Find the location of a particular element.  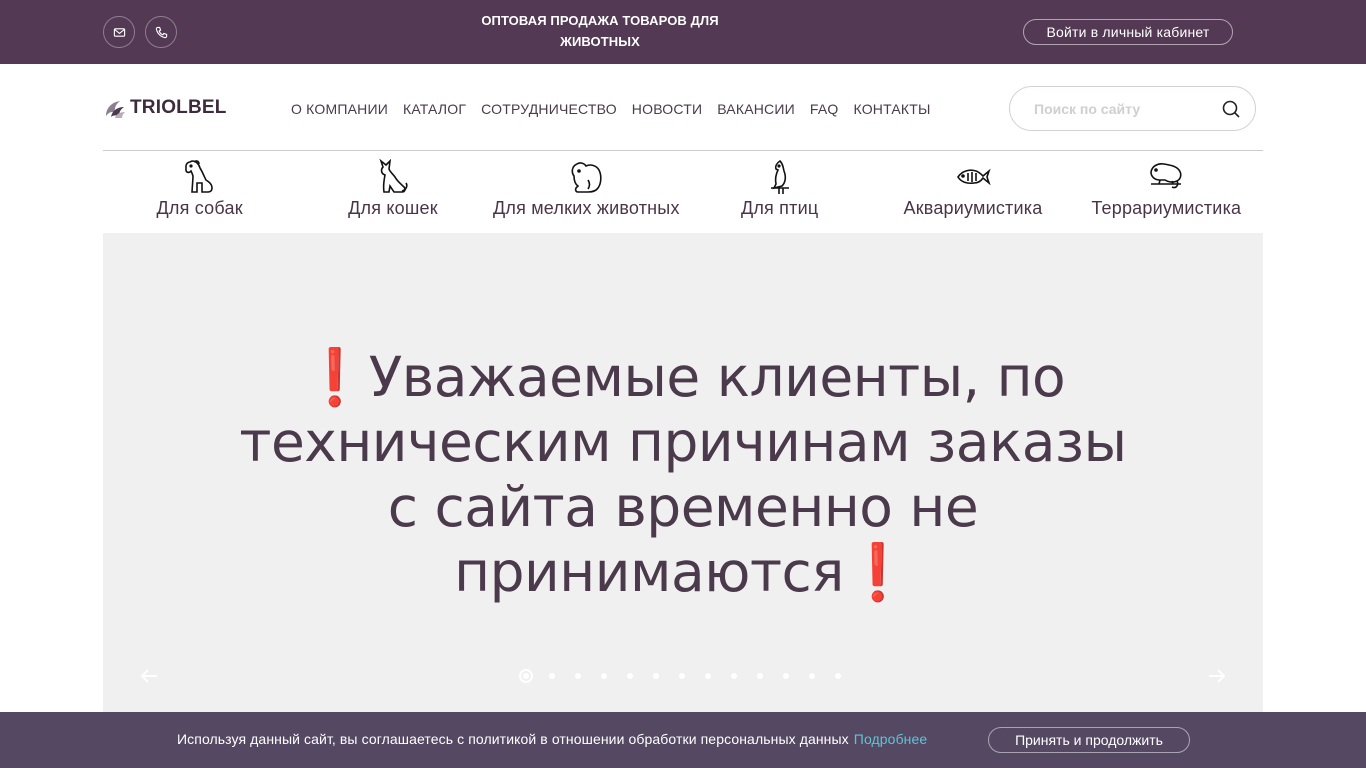

slider-dot-active is located at coordinates (526, 676).